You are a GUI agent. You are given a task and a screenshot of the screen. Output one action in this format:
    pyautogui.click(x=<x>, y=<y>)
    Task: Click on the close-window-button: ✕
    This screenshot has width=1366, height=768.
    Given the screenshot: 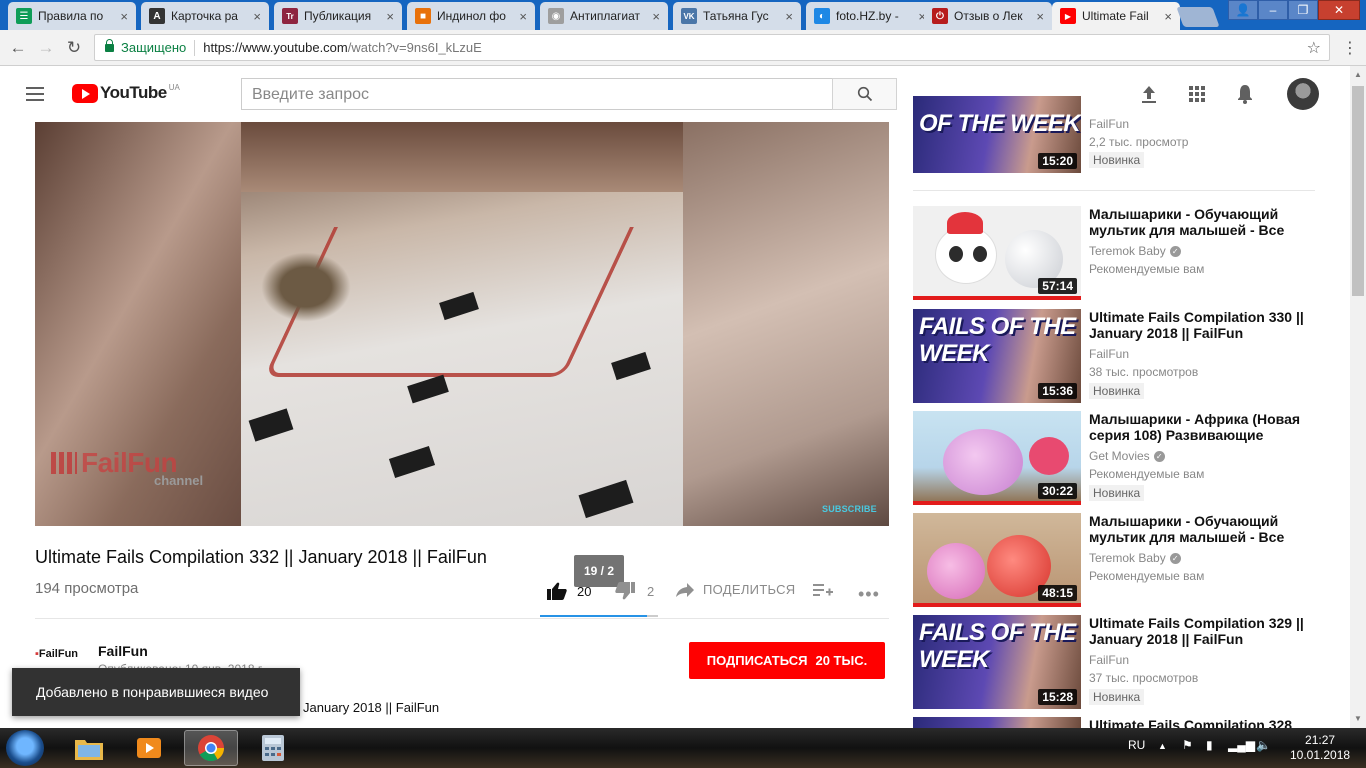 What is the action you would take?
    pyautogui.click(x=1339, y=10)
    